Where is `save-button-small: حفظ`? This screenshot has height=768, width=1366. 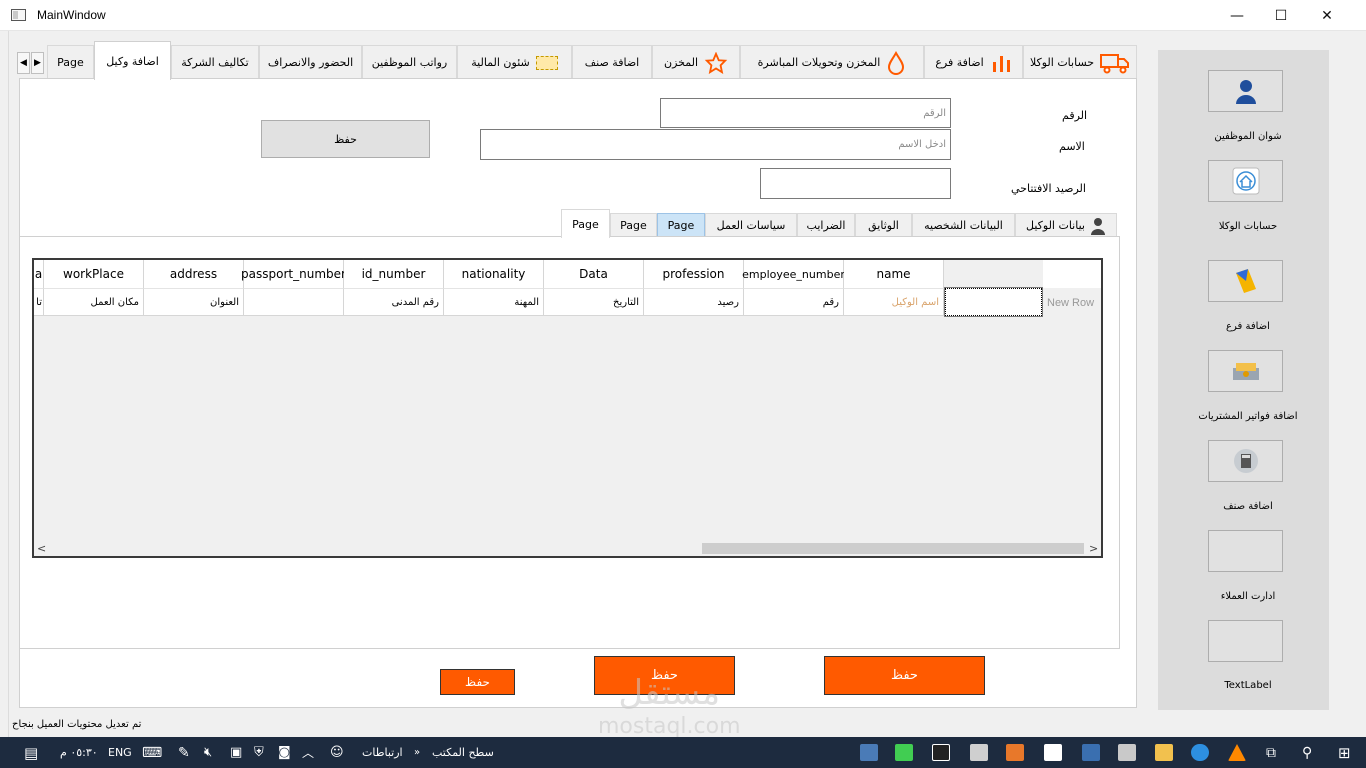
save-button-small: حفظ is located at coordinates (477, 682).